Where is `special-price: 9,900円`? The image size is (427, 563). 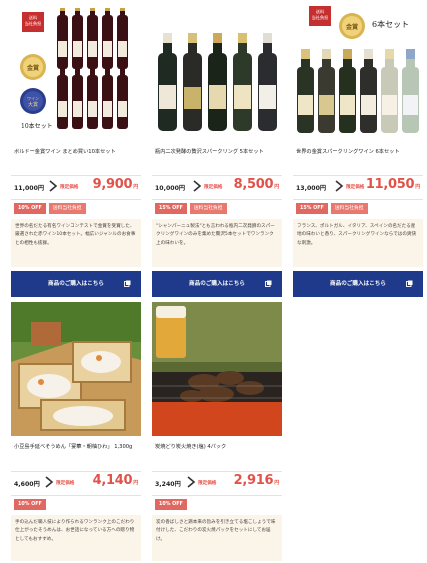 special-price: 9,900円 is located at coordinates (115, 184).